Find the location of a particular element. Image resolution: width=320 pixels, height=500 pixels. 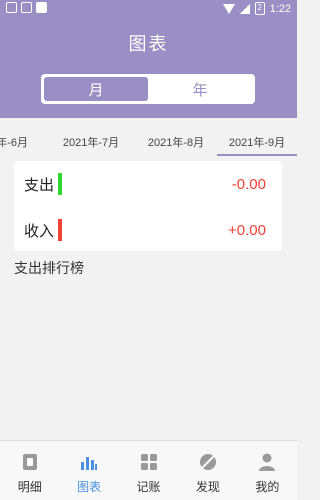

sd-card-icon is located at coordinates (41, 7).